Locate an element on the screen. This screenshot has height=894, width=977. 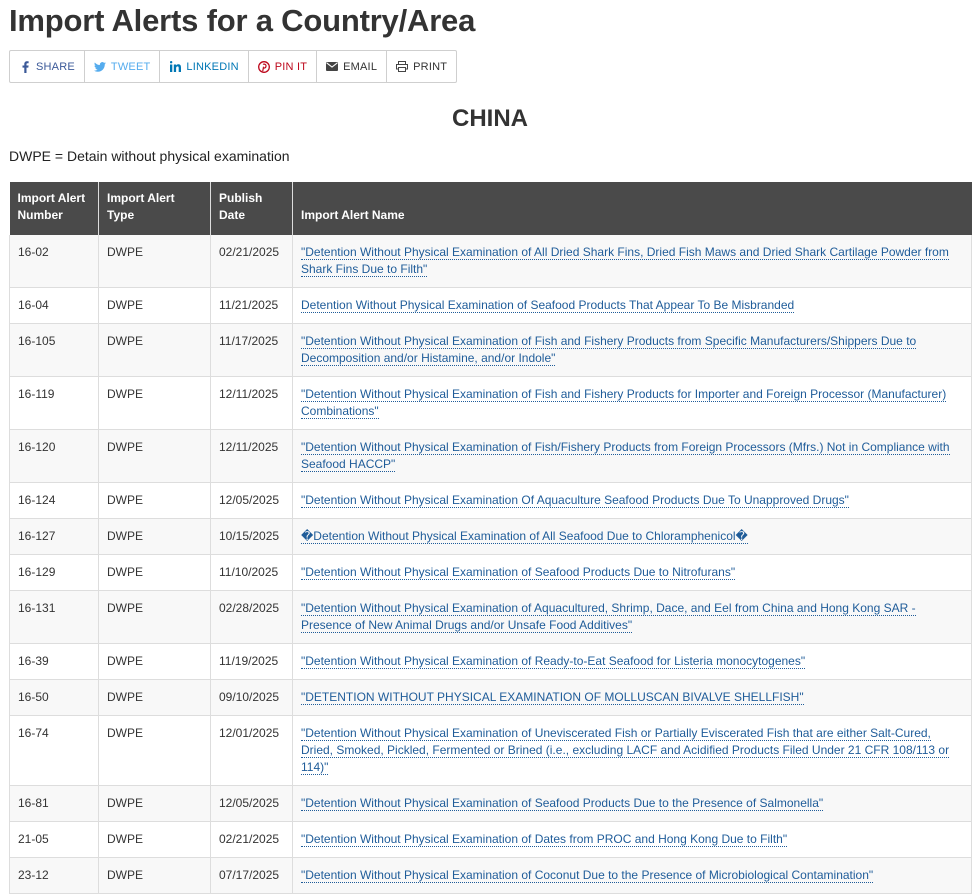
linkedin-icon is located at coordinates (175, 67).